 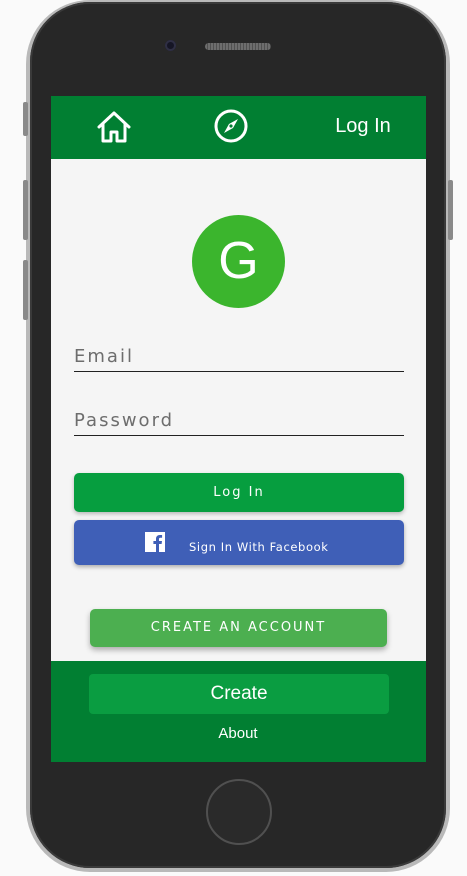 What do you see at coordinates (239, 694) in the screenshot?
I see `create-button: Create` at bounding box center [239, 694].